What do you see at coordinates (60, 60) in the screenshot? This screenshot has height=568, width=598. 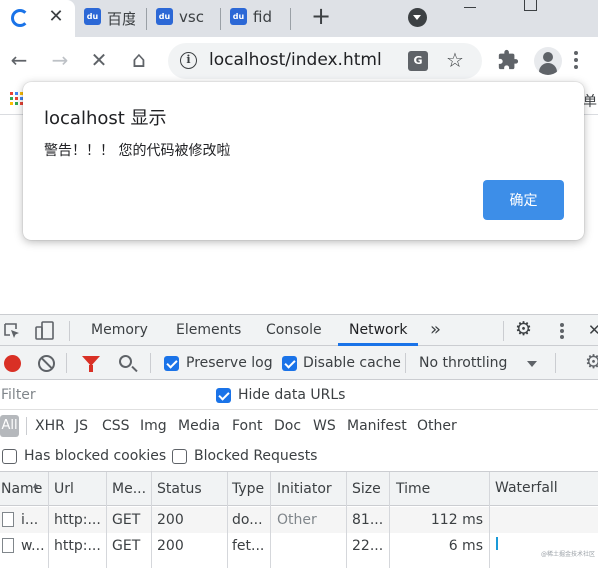 I see `forward-arrow-icon: →` at bounding box center [60, 60].